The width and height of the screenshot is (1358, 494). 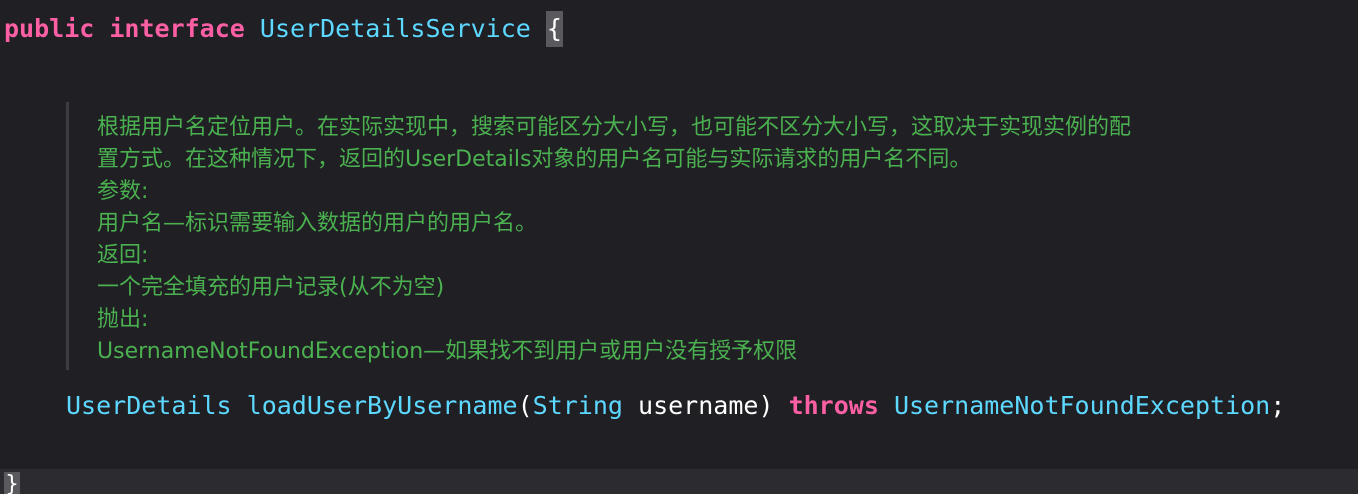 I want to click on exception-type: UsernameNotFoundException, so click(x=1082, y=405).